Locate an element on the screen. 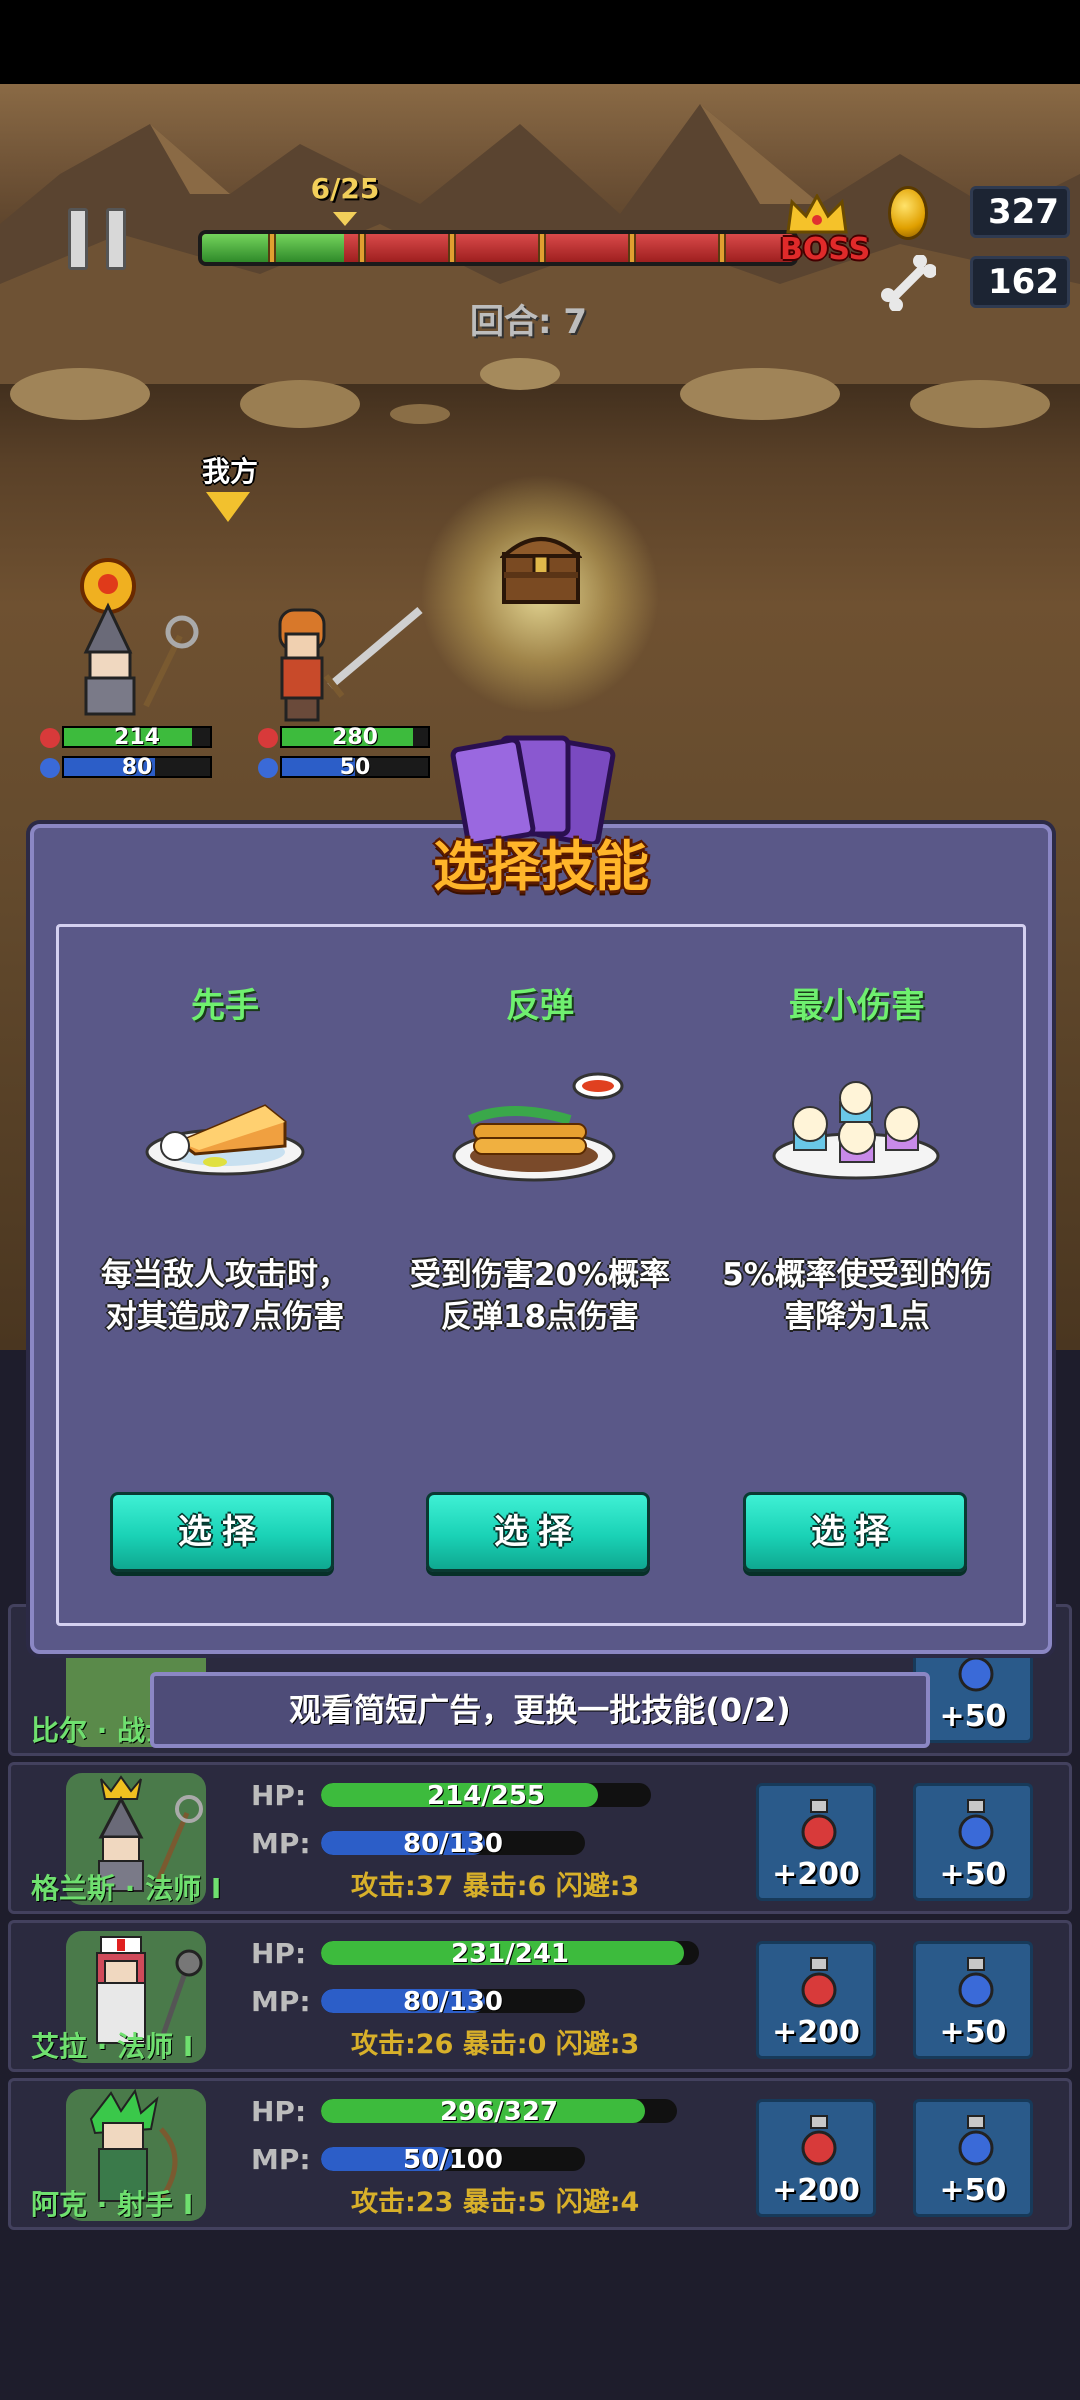 The height and width of the screenshot is (2400, 1080). hp-bar: 296/327 is located at coordinates (499, 2111).